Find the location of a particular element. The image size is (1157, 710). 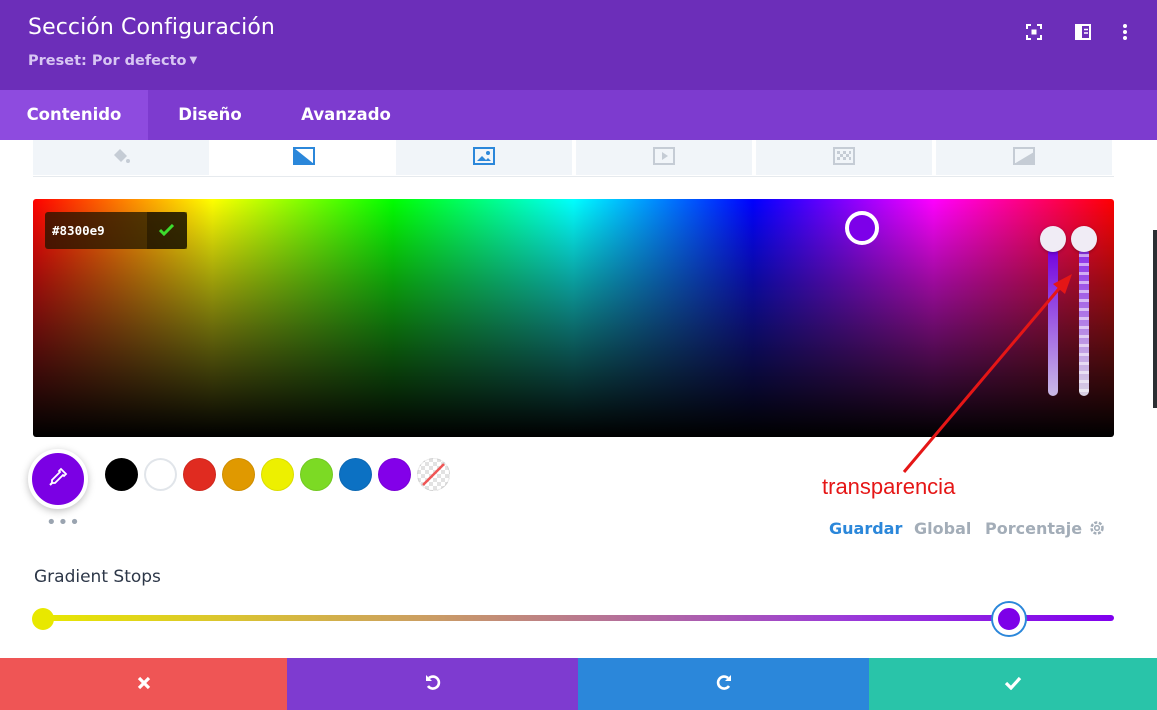

redo-icon is located at coordinates (724, 684).